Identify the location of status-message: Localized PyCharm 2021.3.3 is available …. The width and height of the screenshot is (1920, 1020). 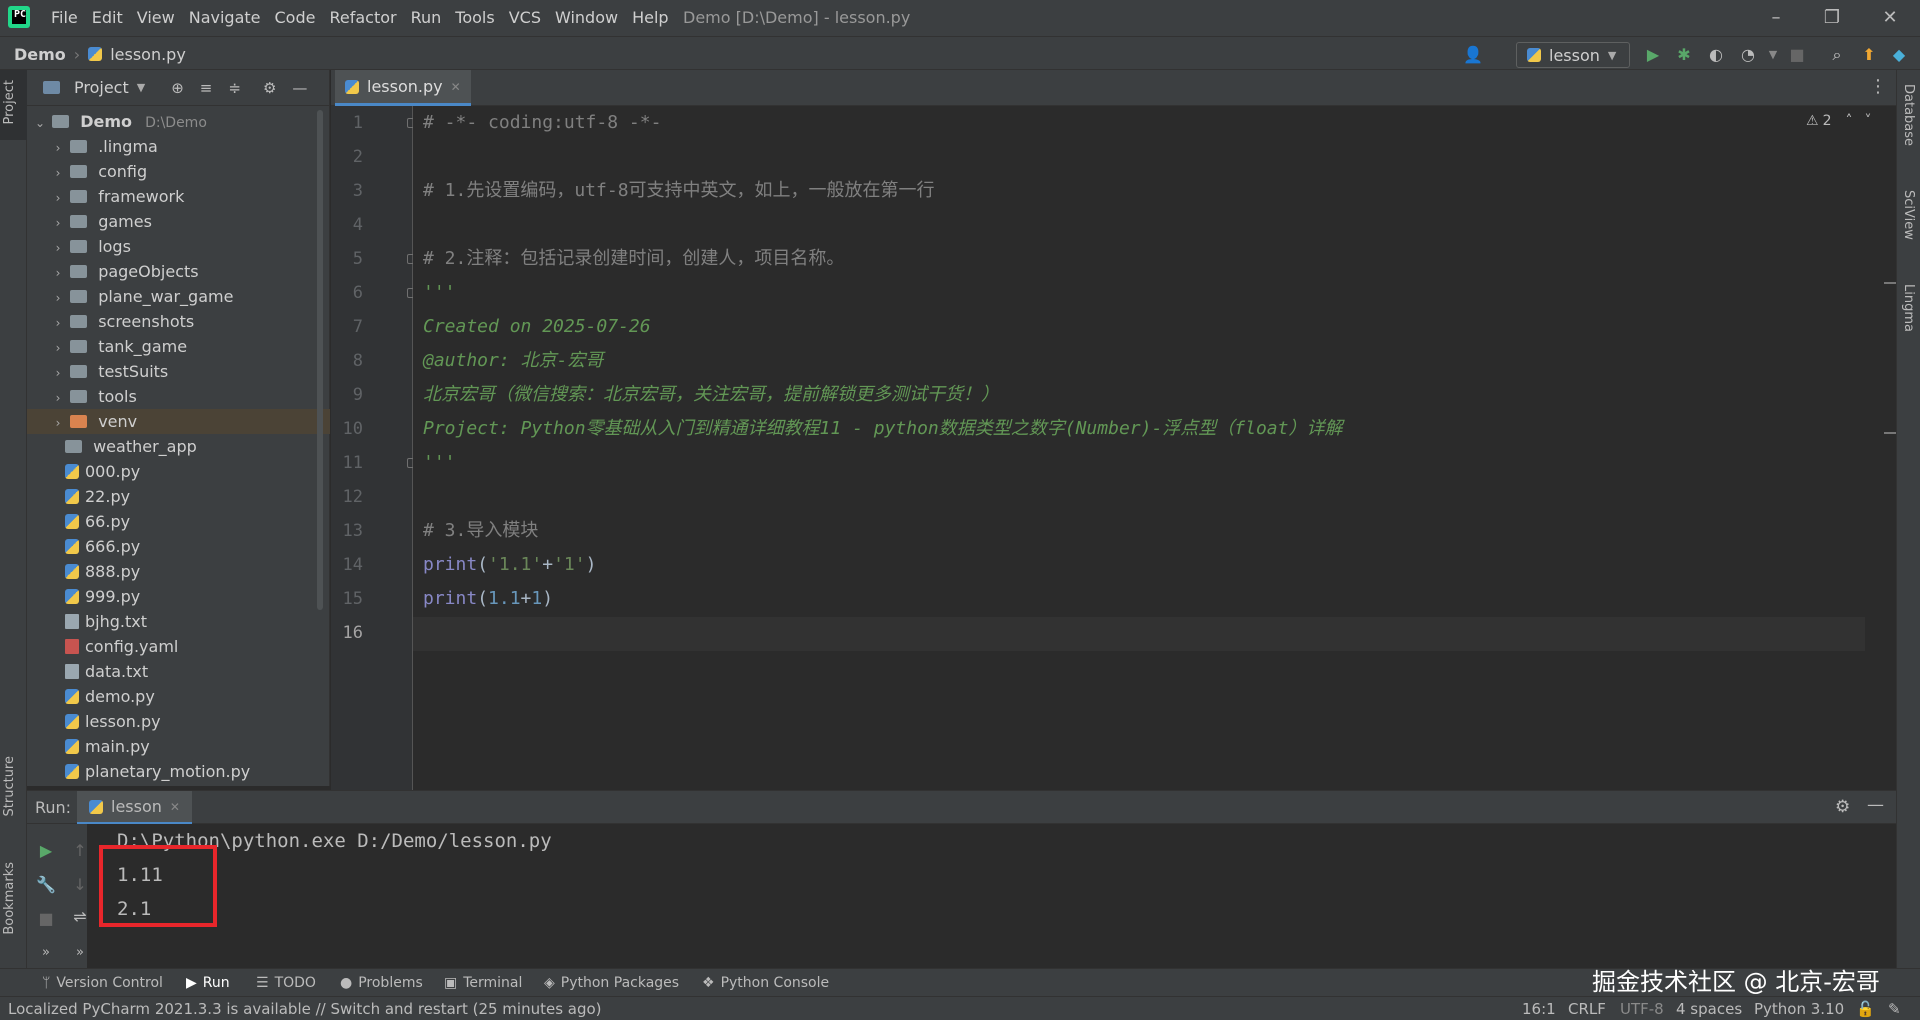
(305, 1008).